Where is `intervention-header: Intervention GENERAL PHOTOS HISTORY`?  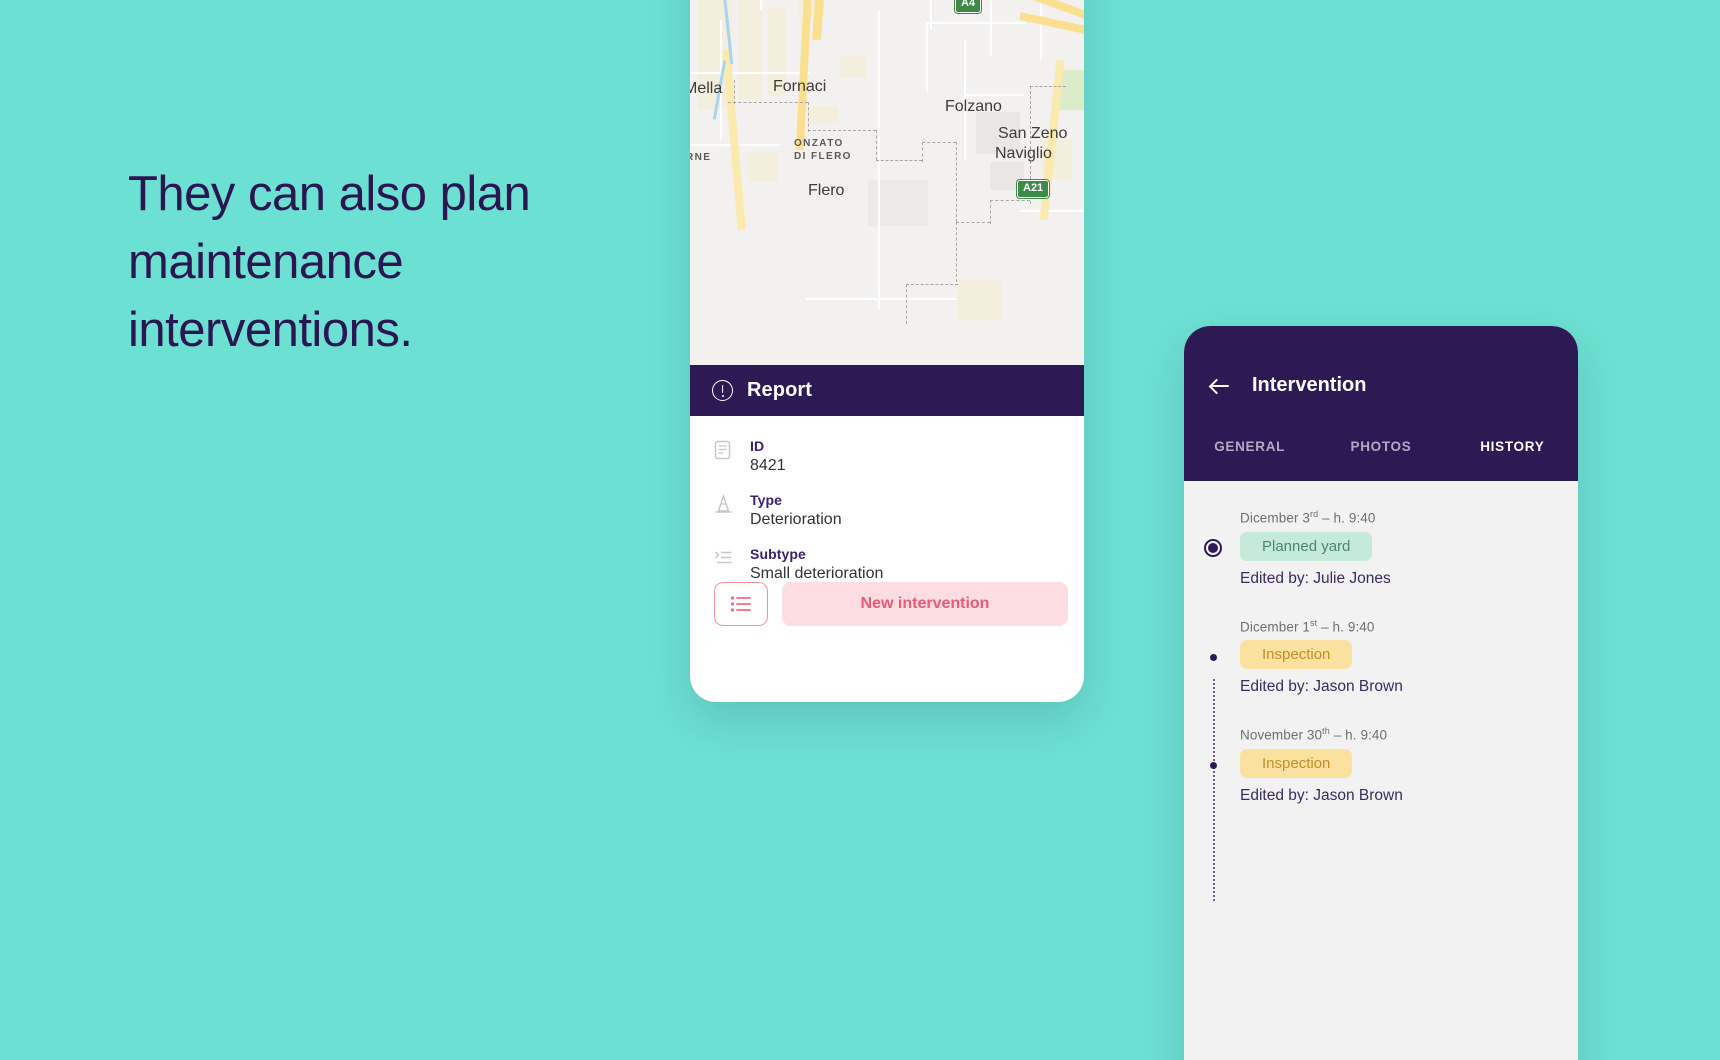
intervention-header: Intervention GENERAL PHOTOS HISTORY is located at coordinates (1381, 403).